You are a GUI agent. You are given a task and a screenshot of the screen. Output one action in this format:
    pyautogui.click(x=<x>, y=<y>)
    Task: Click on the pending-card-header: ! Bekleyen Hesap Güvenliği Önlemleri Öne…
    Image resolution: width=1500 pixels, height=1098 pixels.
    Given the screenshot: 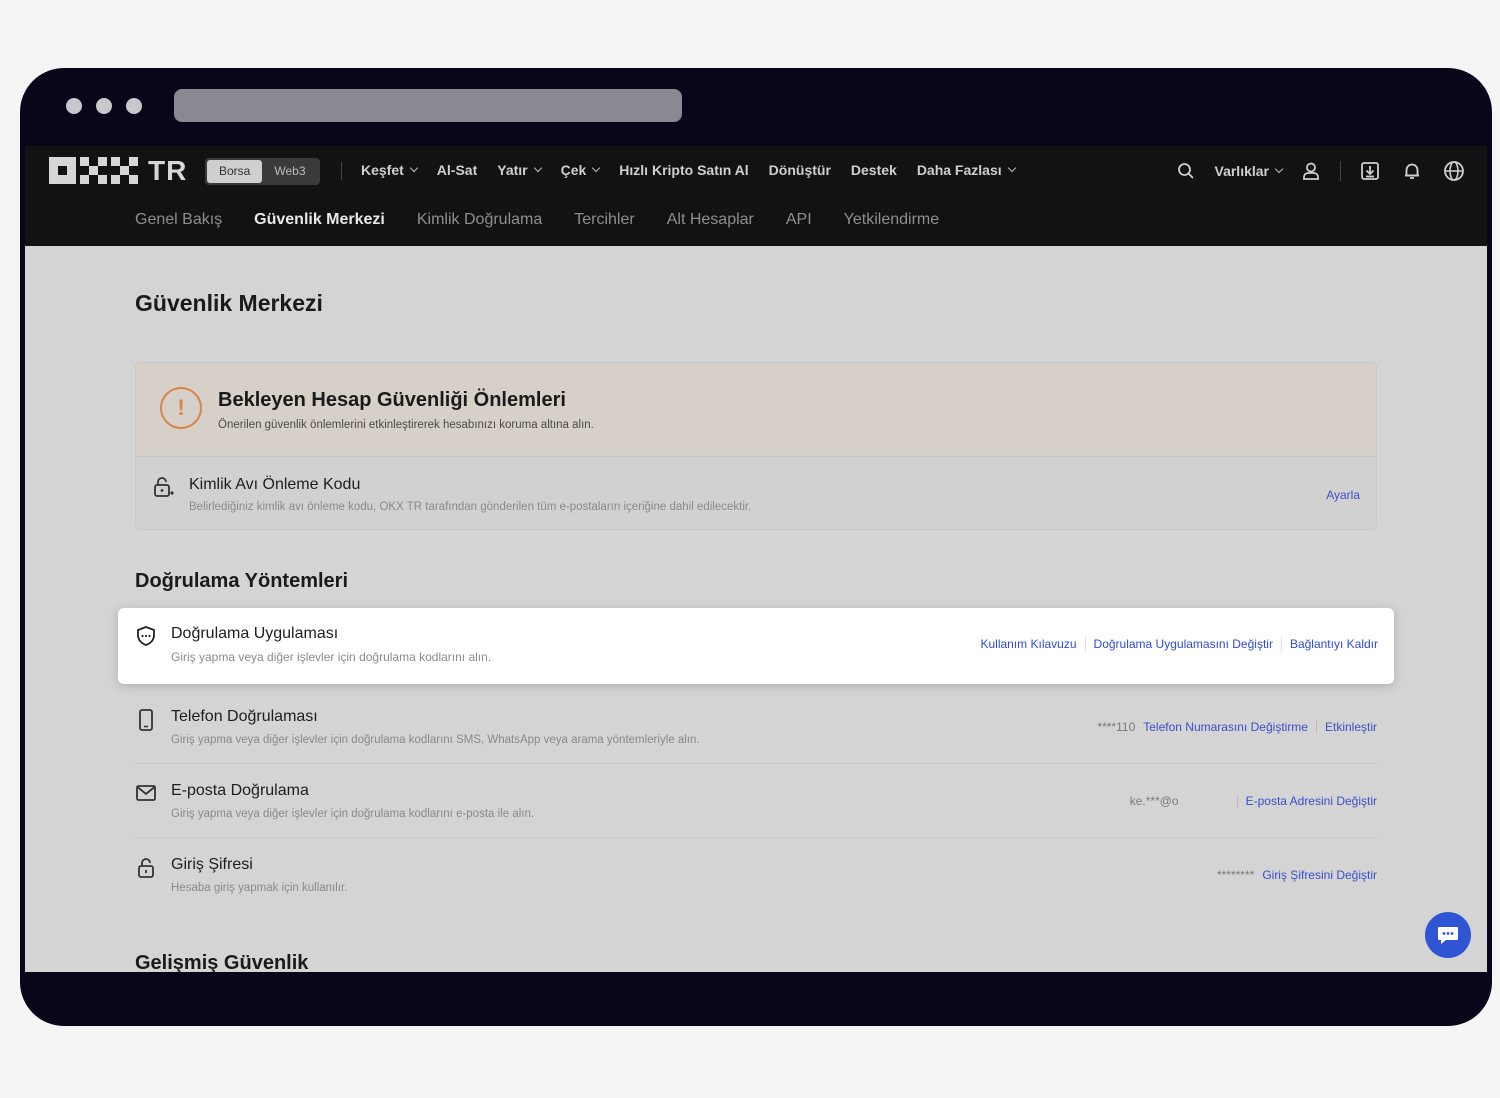 What is the action you would take?
    pyautogui.click(x=756, y=410)
    